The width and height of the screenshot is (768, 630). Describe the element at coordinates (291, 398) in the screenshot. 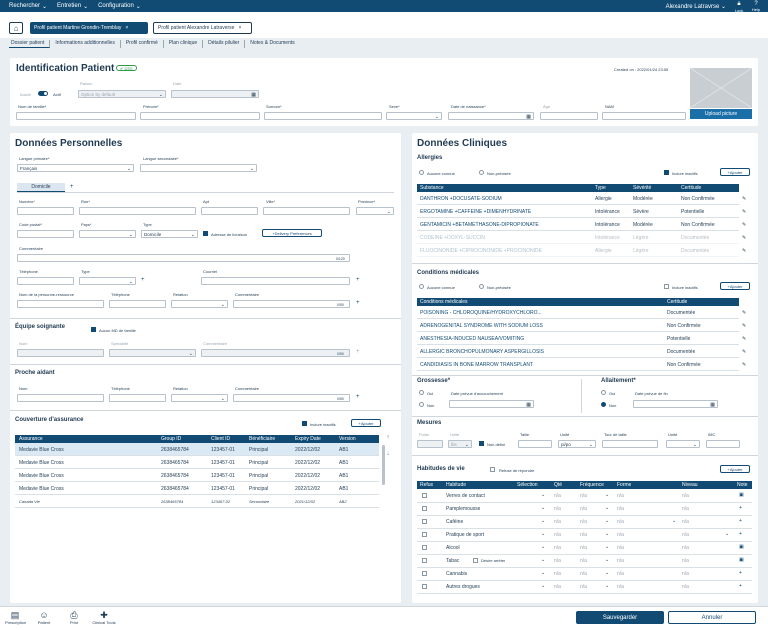

I see `proche-commentaire-input` at that location.